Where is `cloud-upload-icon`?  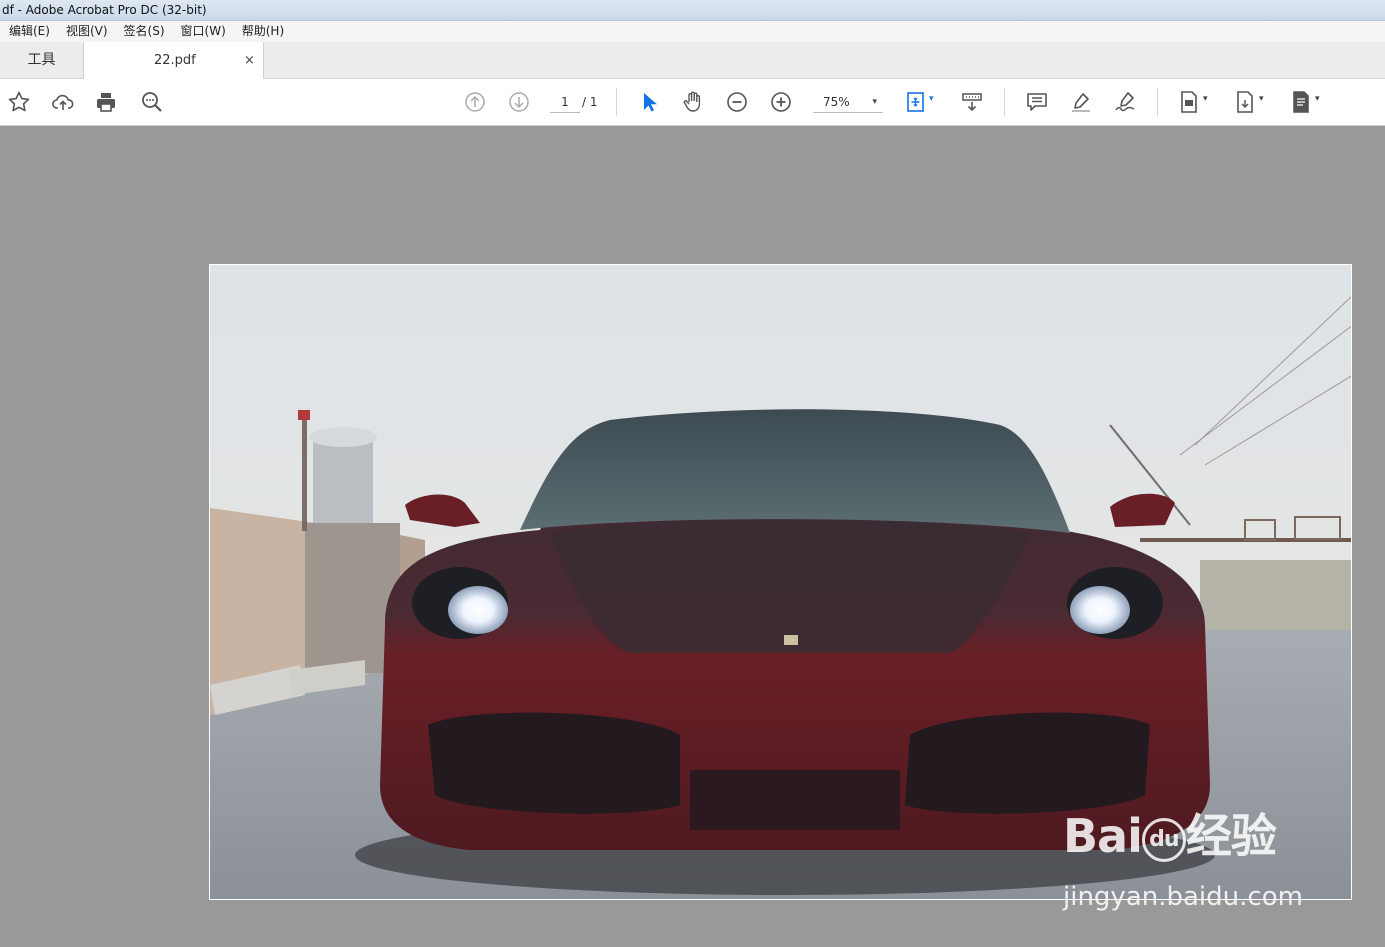 cloud-upload-icon is located at coordinates (63, 102).